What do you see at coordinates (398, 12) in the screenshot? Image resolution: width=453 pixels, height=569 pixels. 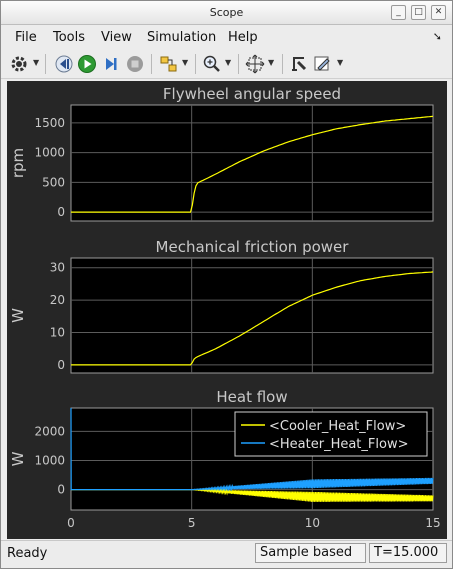 I see `minimize-button: _` at bounding box center [398, 12].